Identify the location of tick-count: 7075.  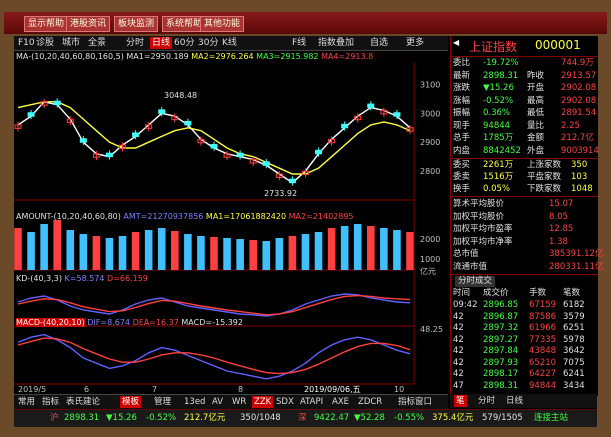
(574, 362).